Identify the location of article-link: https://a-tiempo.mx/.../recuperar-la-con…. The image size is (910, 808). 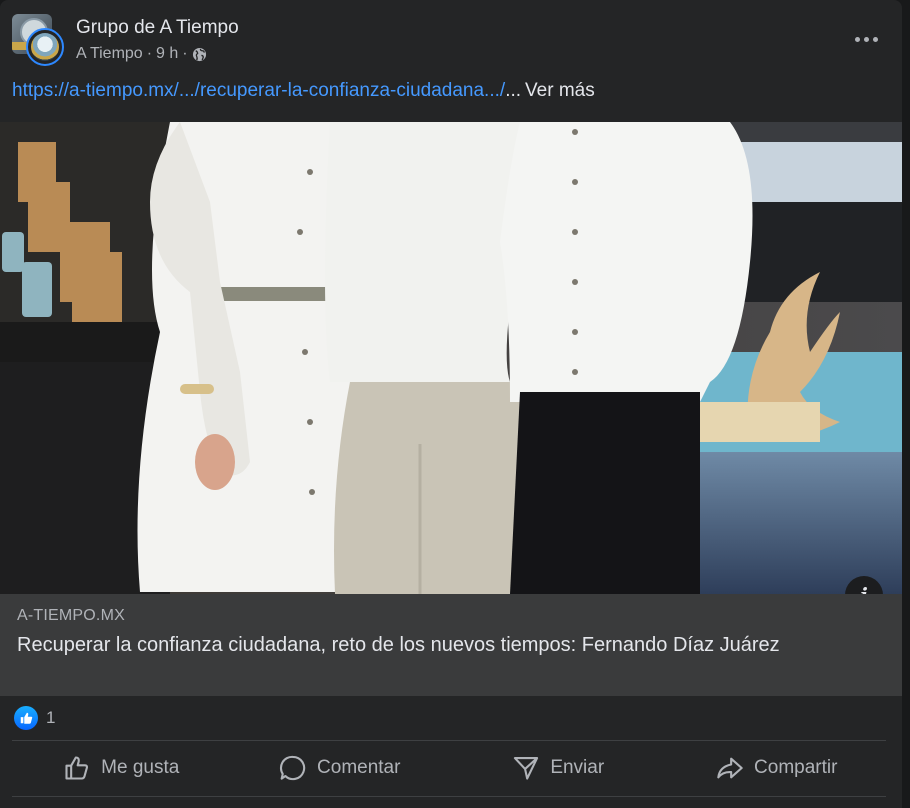
(258, 90).